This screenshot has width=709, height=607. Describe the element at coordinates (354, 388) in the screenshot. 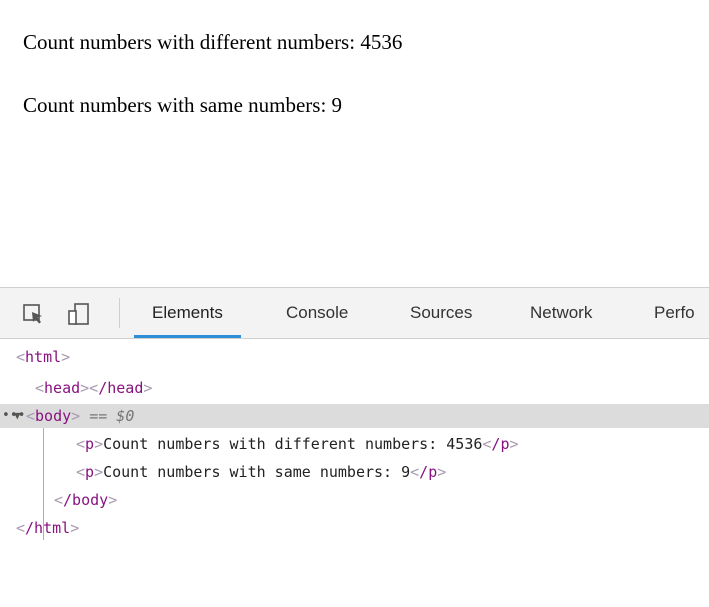

I see `tree-node-head: <head></head>` at that location.